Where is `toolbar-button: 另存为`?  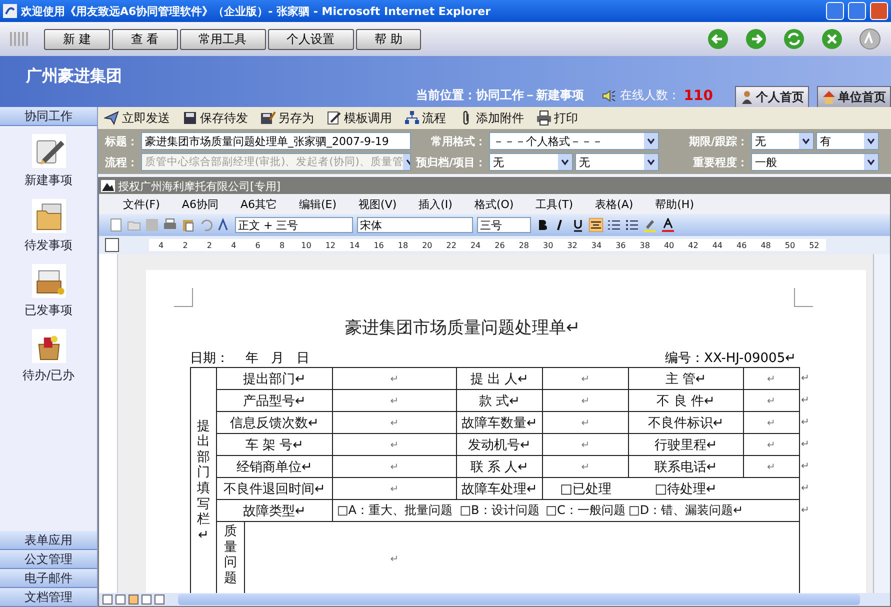 toolbar-button: 另存为 is located at coordinates (287, 118).